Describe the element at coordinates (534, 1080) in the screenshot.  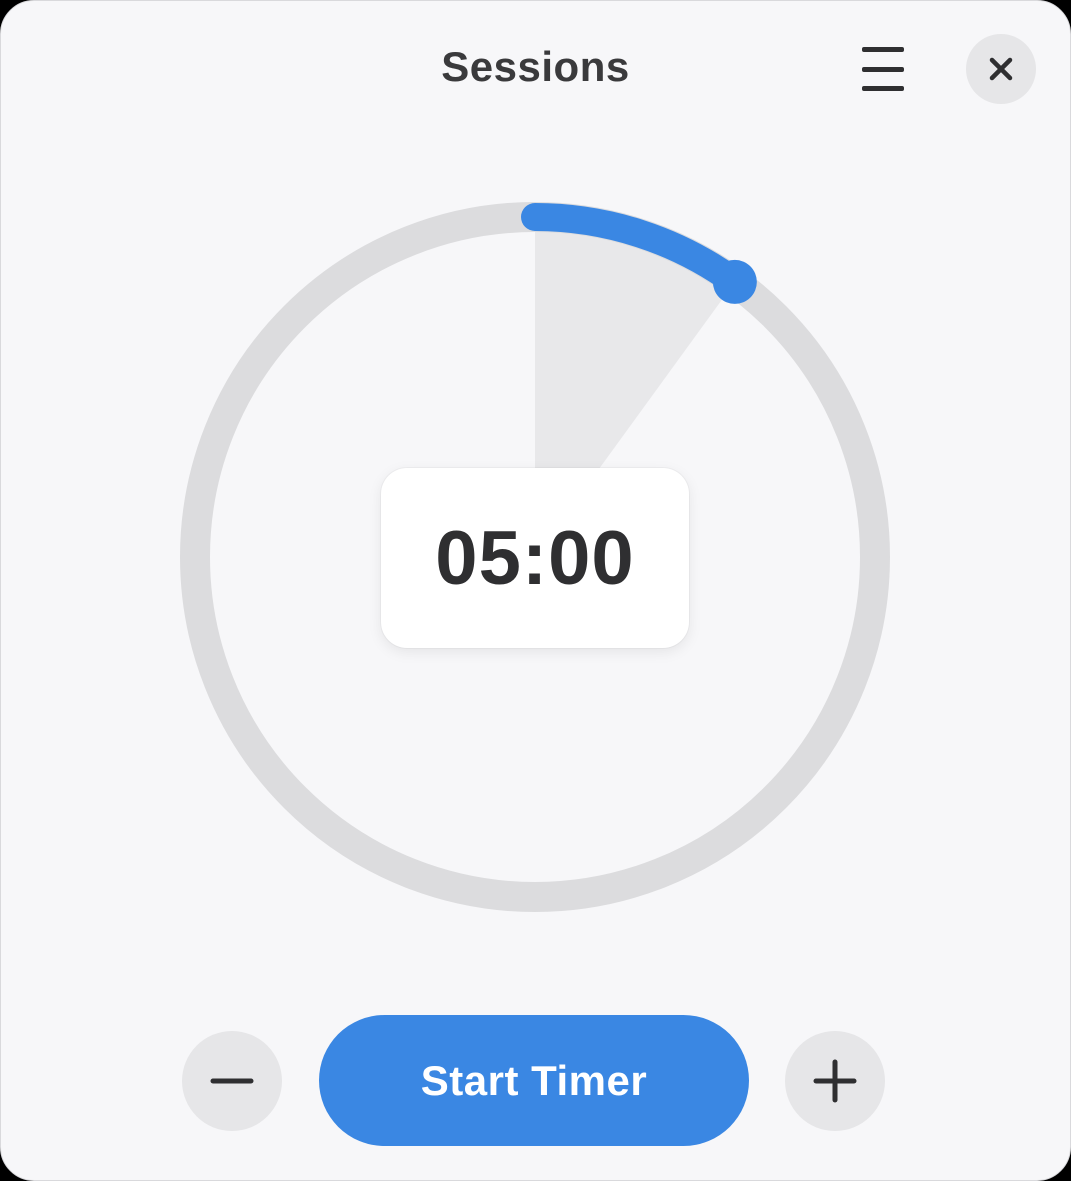
I see `start-timer-button: Start Timer` at that location.